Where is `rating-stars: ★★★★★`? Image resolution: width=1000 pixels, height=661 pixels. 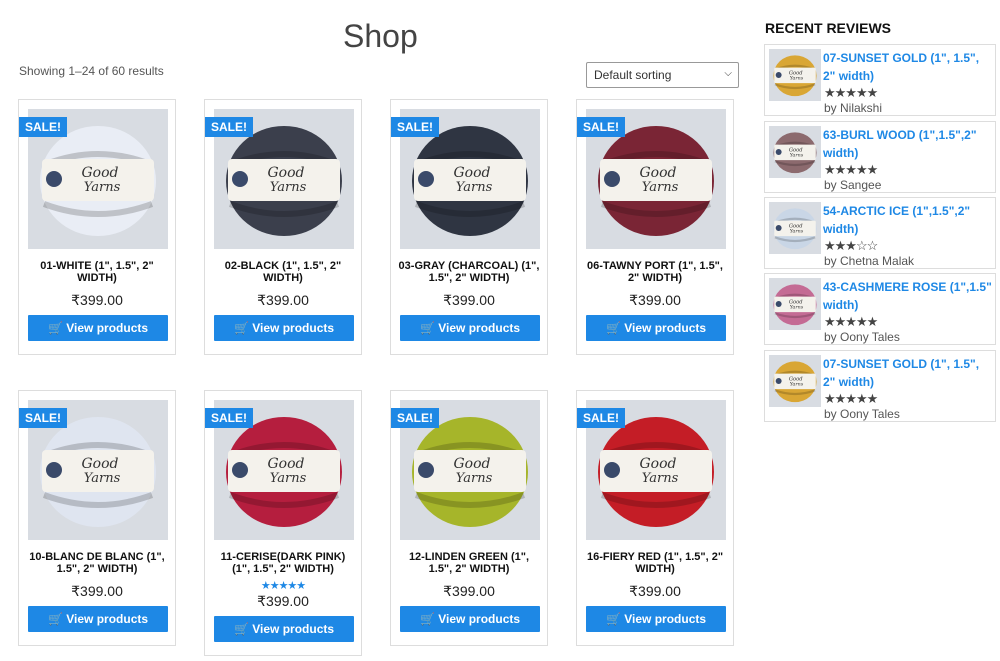 rating-stars: ★★★★★ is located at coordinates (283, 586).